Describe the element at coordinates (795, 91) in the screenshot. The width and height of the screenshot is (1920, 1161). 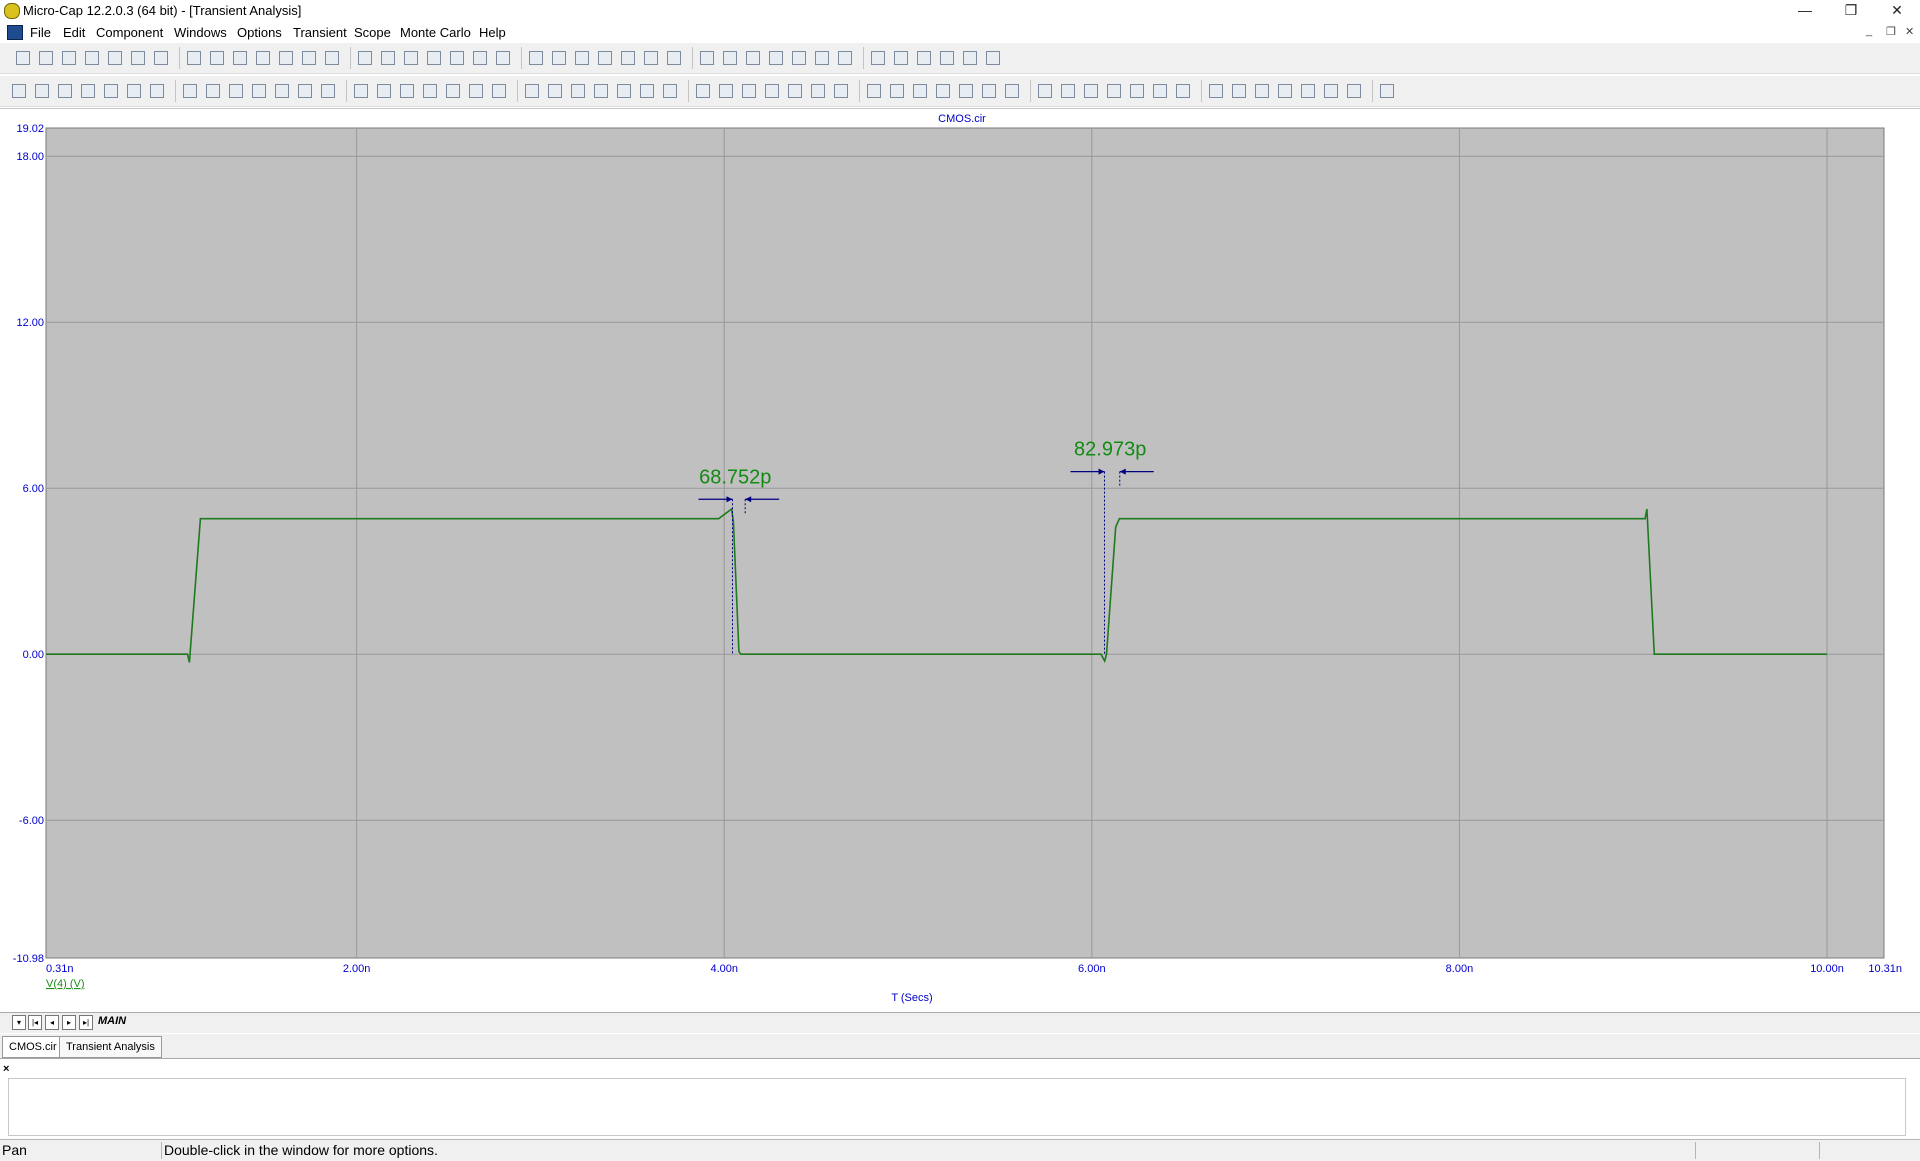
I see `inflection-icon` at that location.